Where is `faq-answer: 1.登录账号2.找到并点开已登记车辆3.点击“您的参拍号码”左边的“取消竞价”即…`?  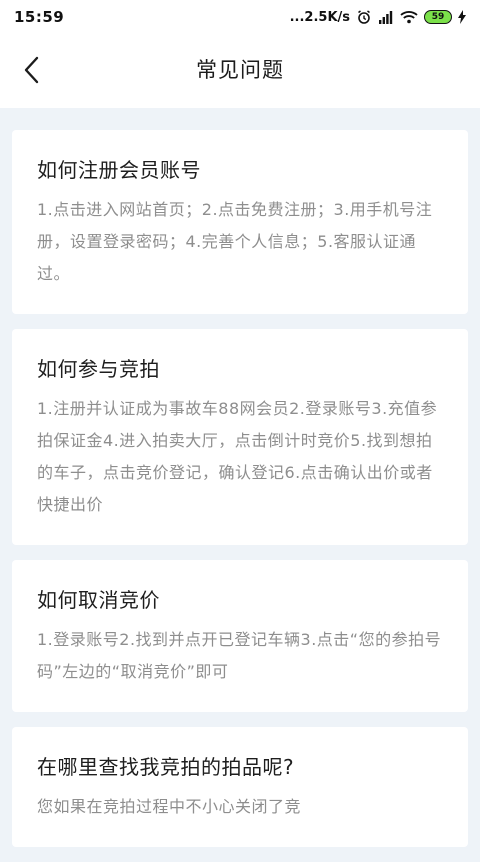
faq-answer: 1.登录账号2.找到并点开已登记车辆3.点击“您的参拍号码”左边的“取消竞价”即… is located at coordinates (239, 655).